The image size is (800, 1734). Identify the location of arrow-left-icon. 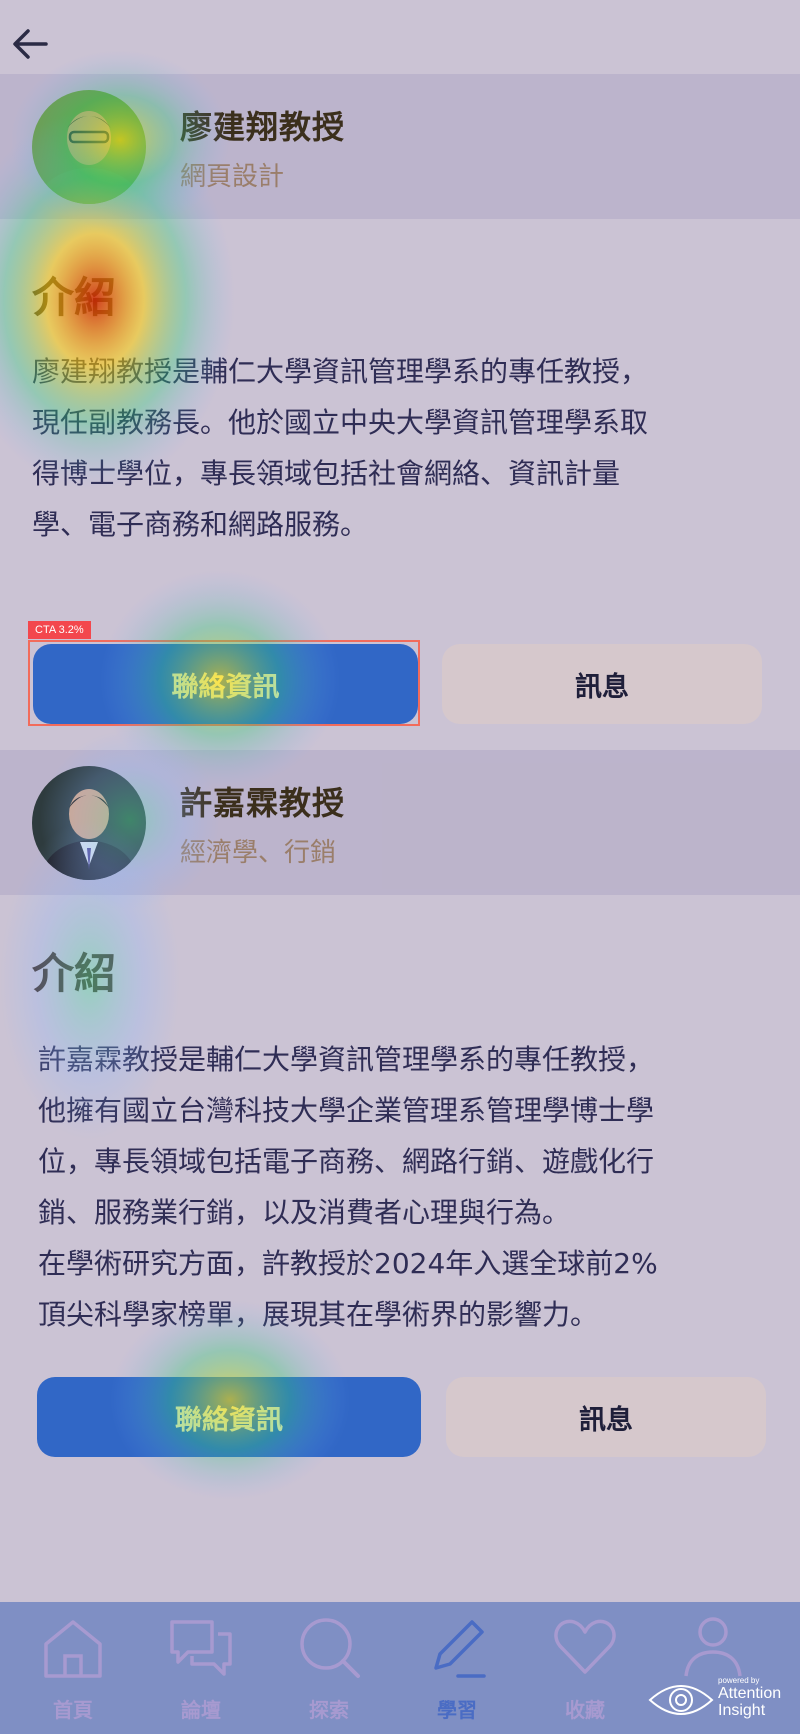
(30, 44).